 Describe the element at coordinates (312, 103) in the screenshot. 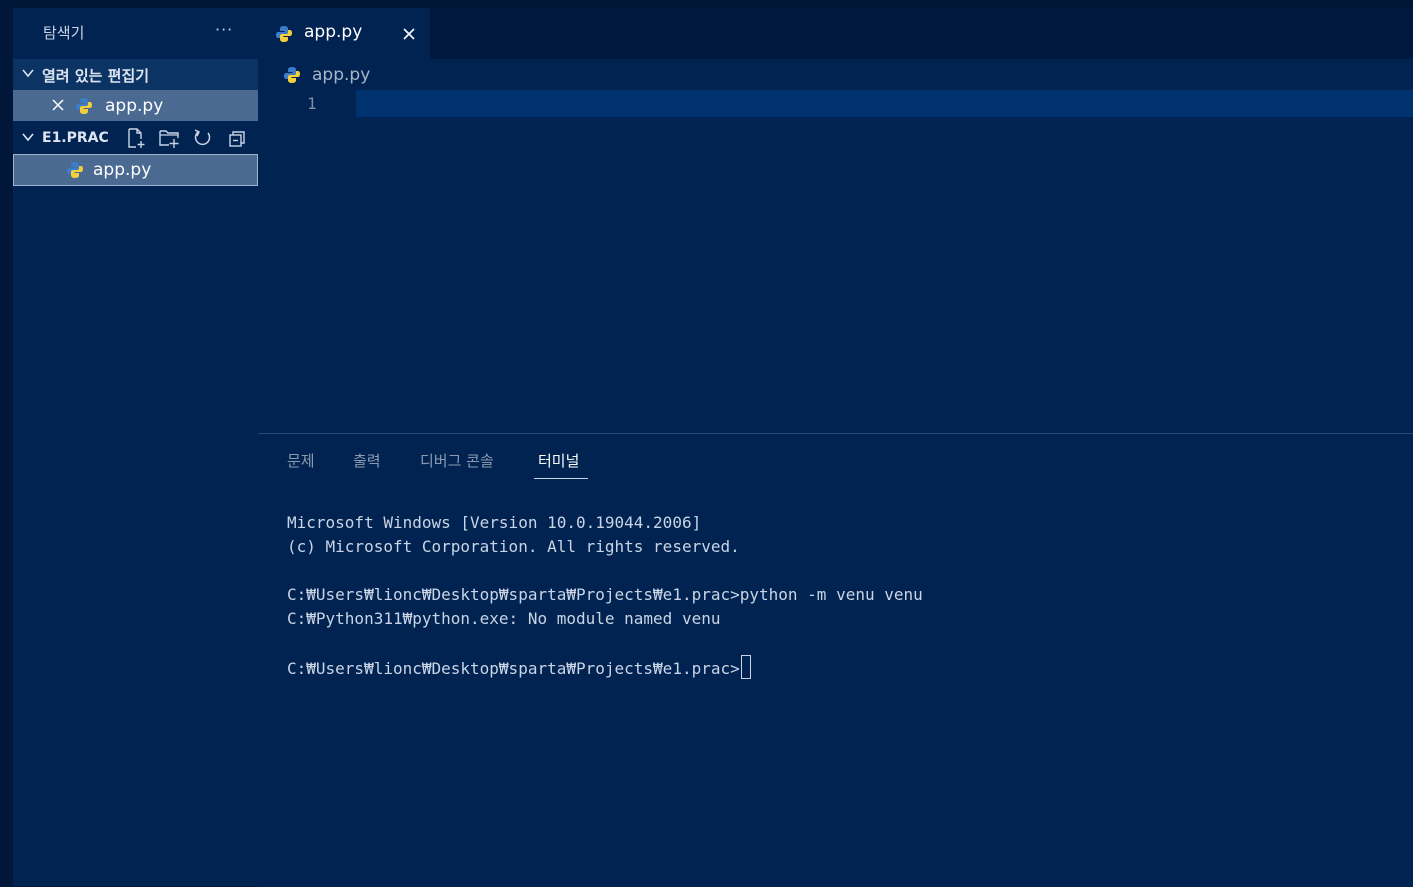

I see `line-number: 1` at that location.